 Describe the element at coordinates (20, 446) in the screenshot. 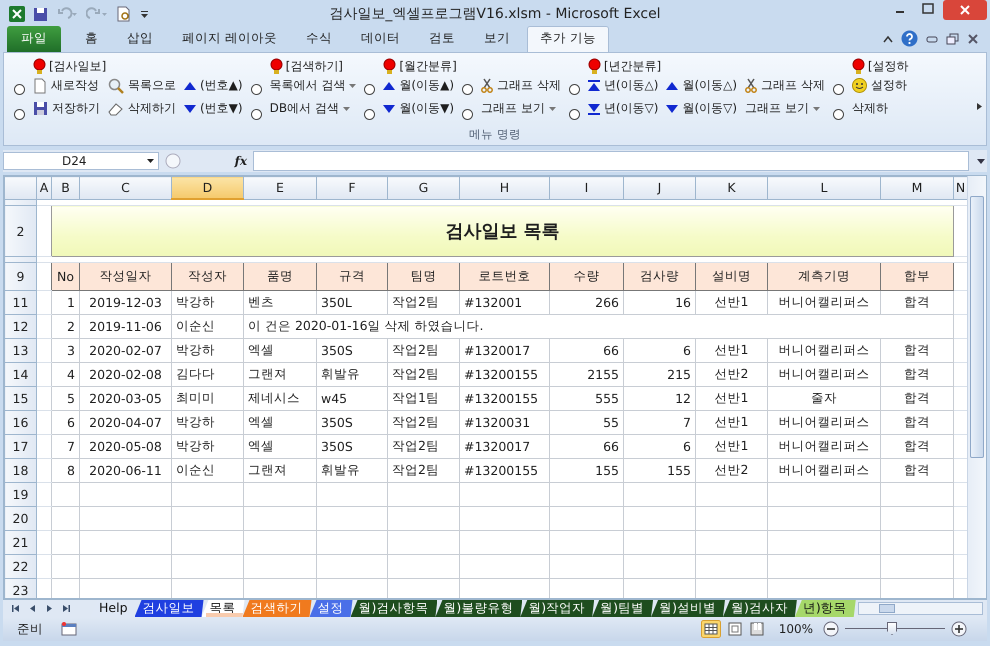

I see `row-header: 17` at that location.